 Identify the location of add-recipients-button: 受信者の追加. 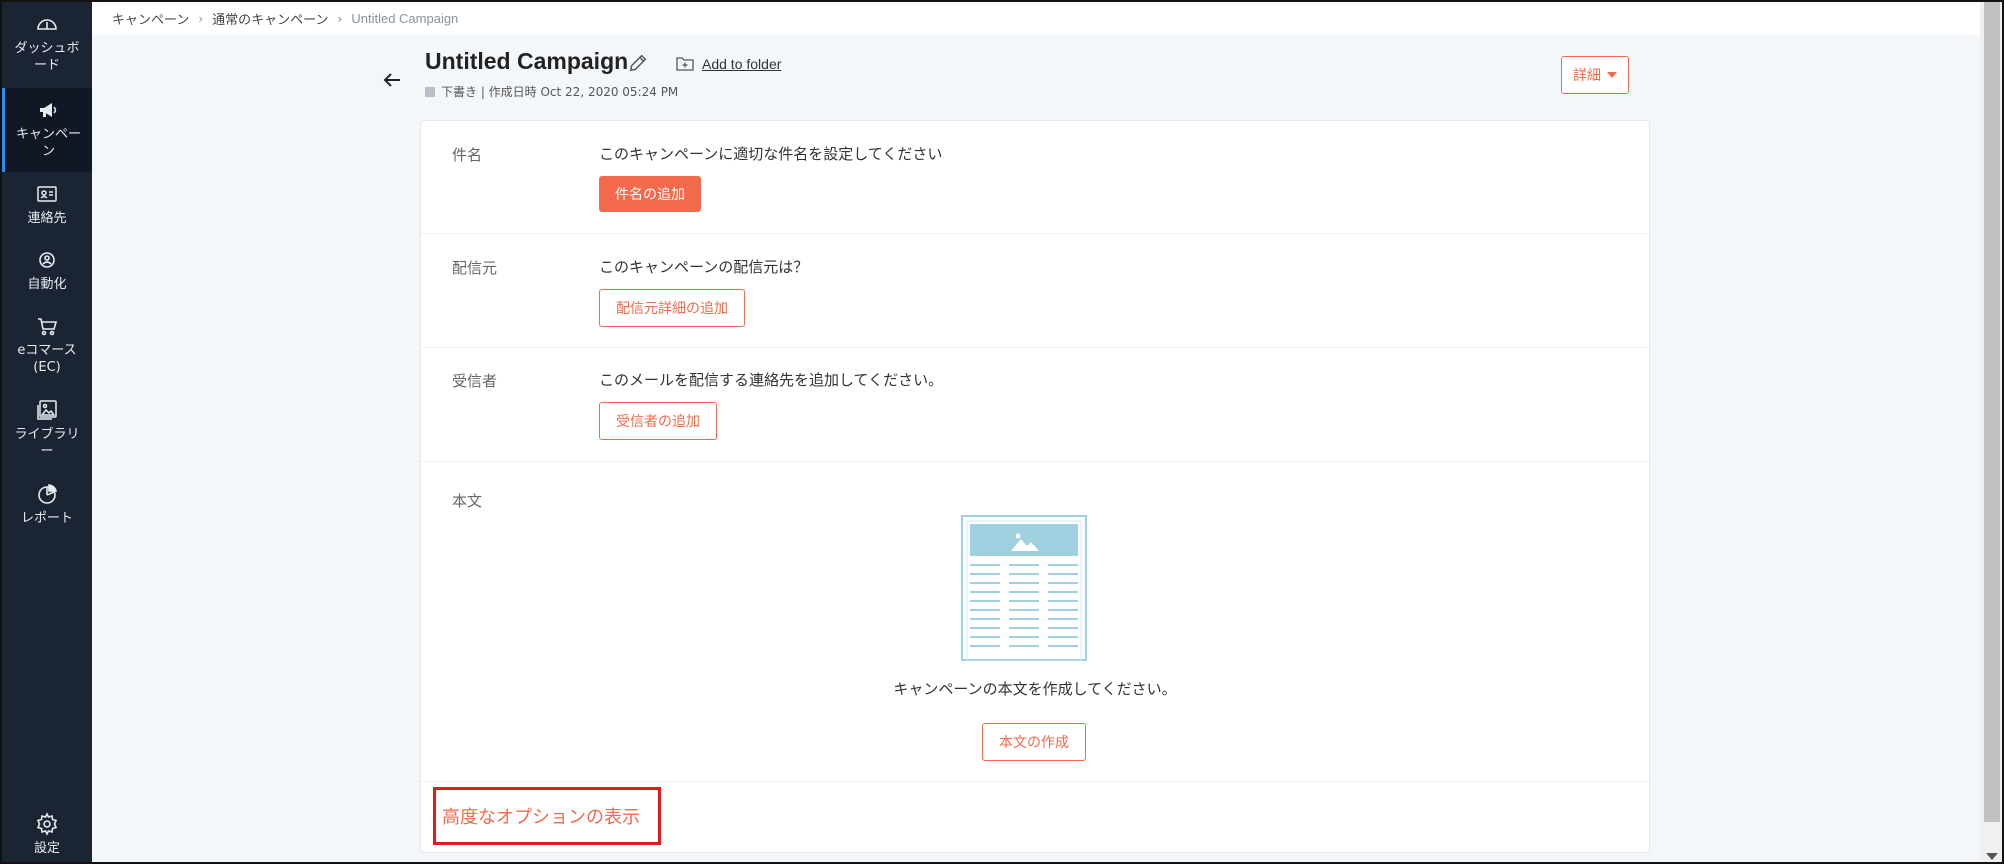
(658, 421).